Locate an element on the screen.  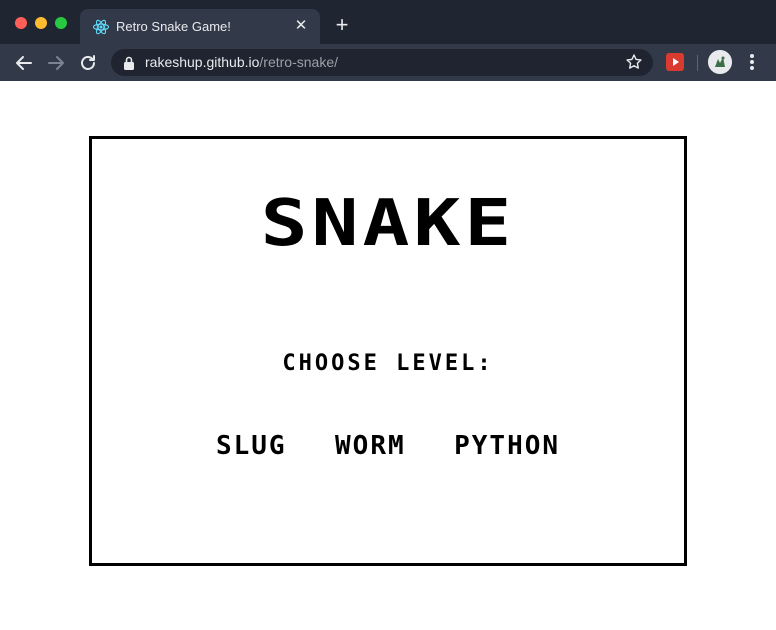
game-title: SNAKE is located at coordinates (388, 223).